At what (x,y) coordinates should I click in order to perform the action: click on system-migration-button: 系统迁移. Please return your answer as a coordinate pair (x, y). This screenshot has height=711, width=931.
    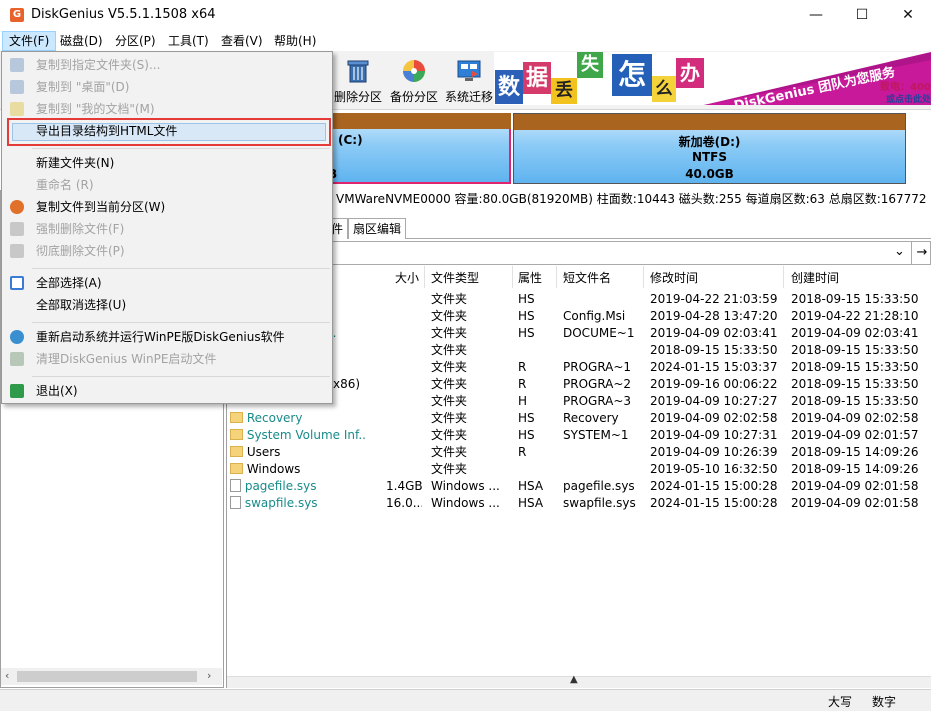
    Looking at the image, I should click on (469, 80).